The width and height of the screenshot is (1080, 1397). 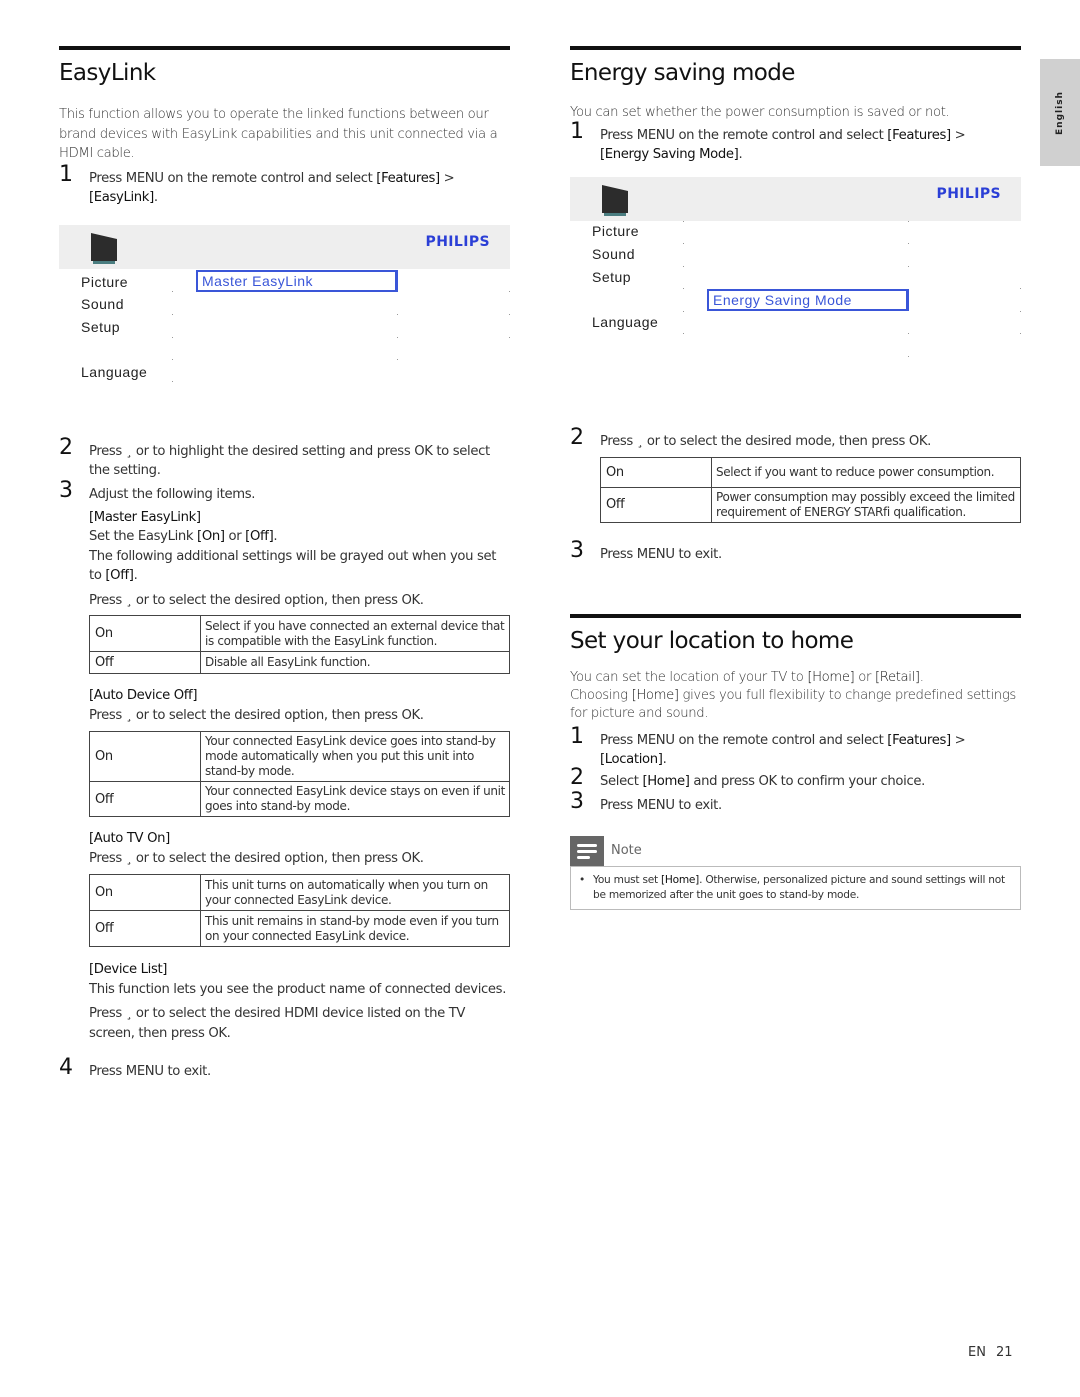 I want to click on step-4: 4 Press MENU to exit., so click(x=135, y=1067).